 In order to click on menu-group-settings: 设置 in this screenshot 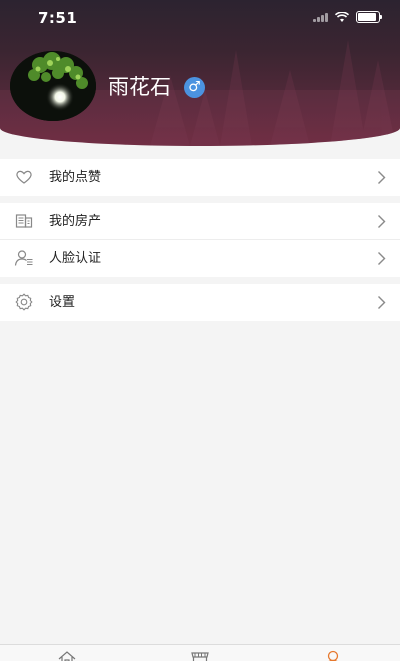, I will do `click(200, 302)`.